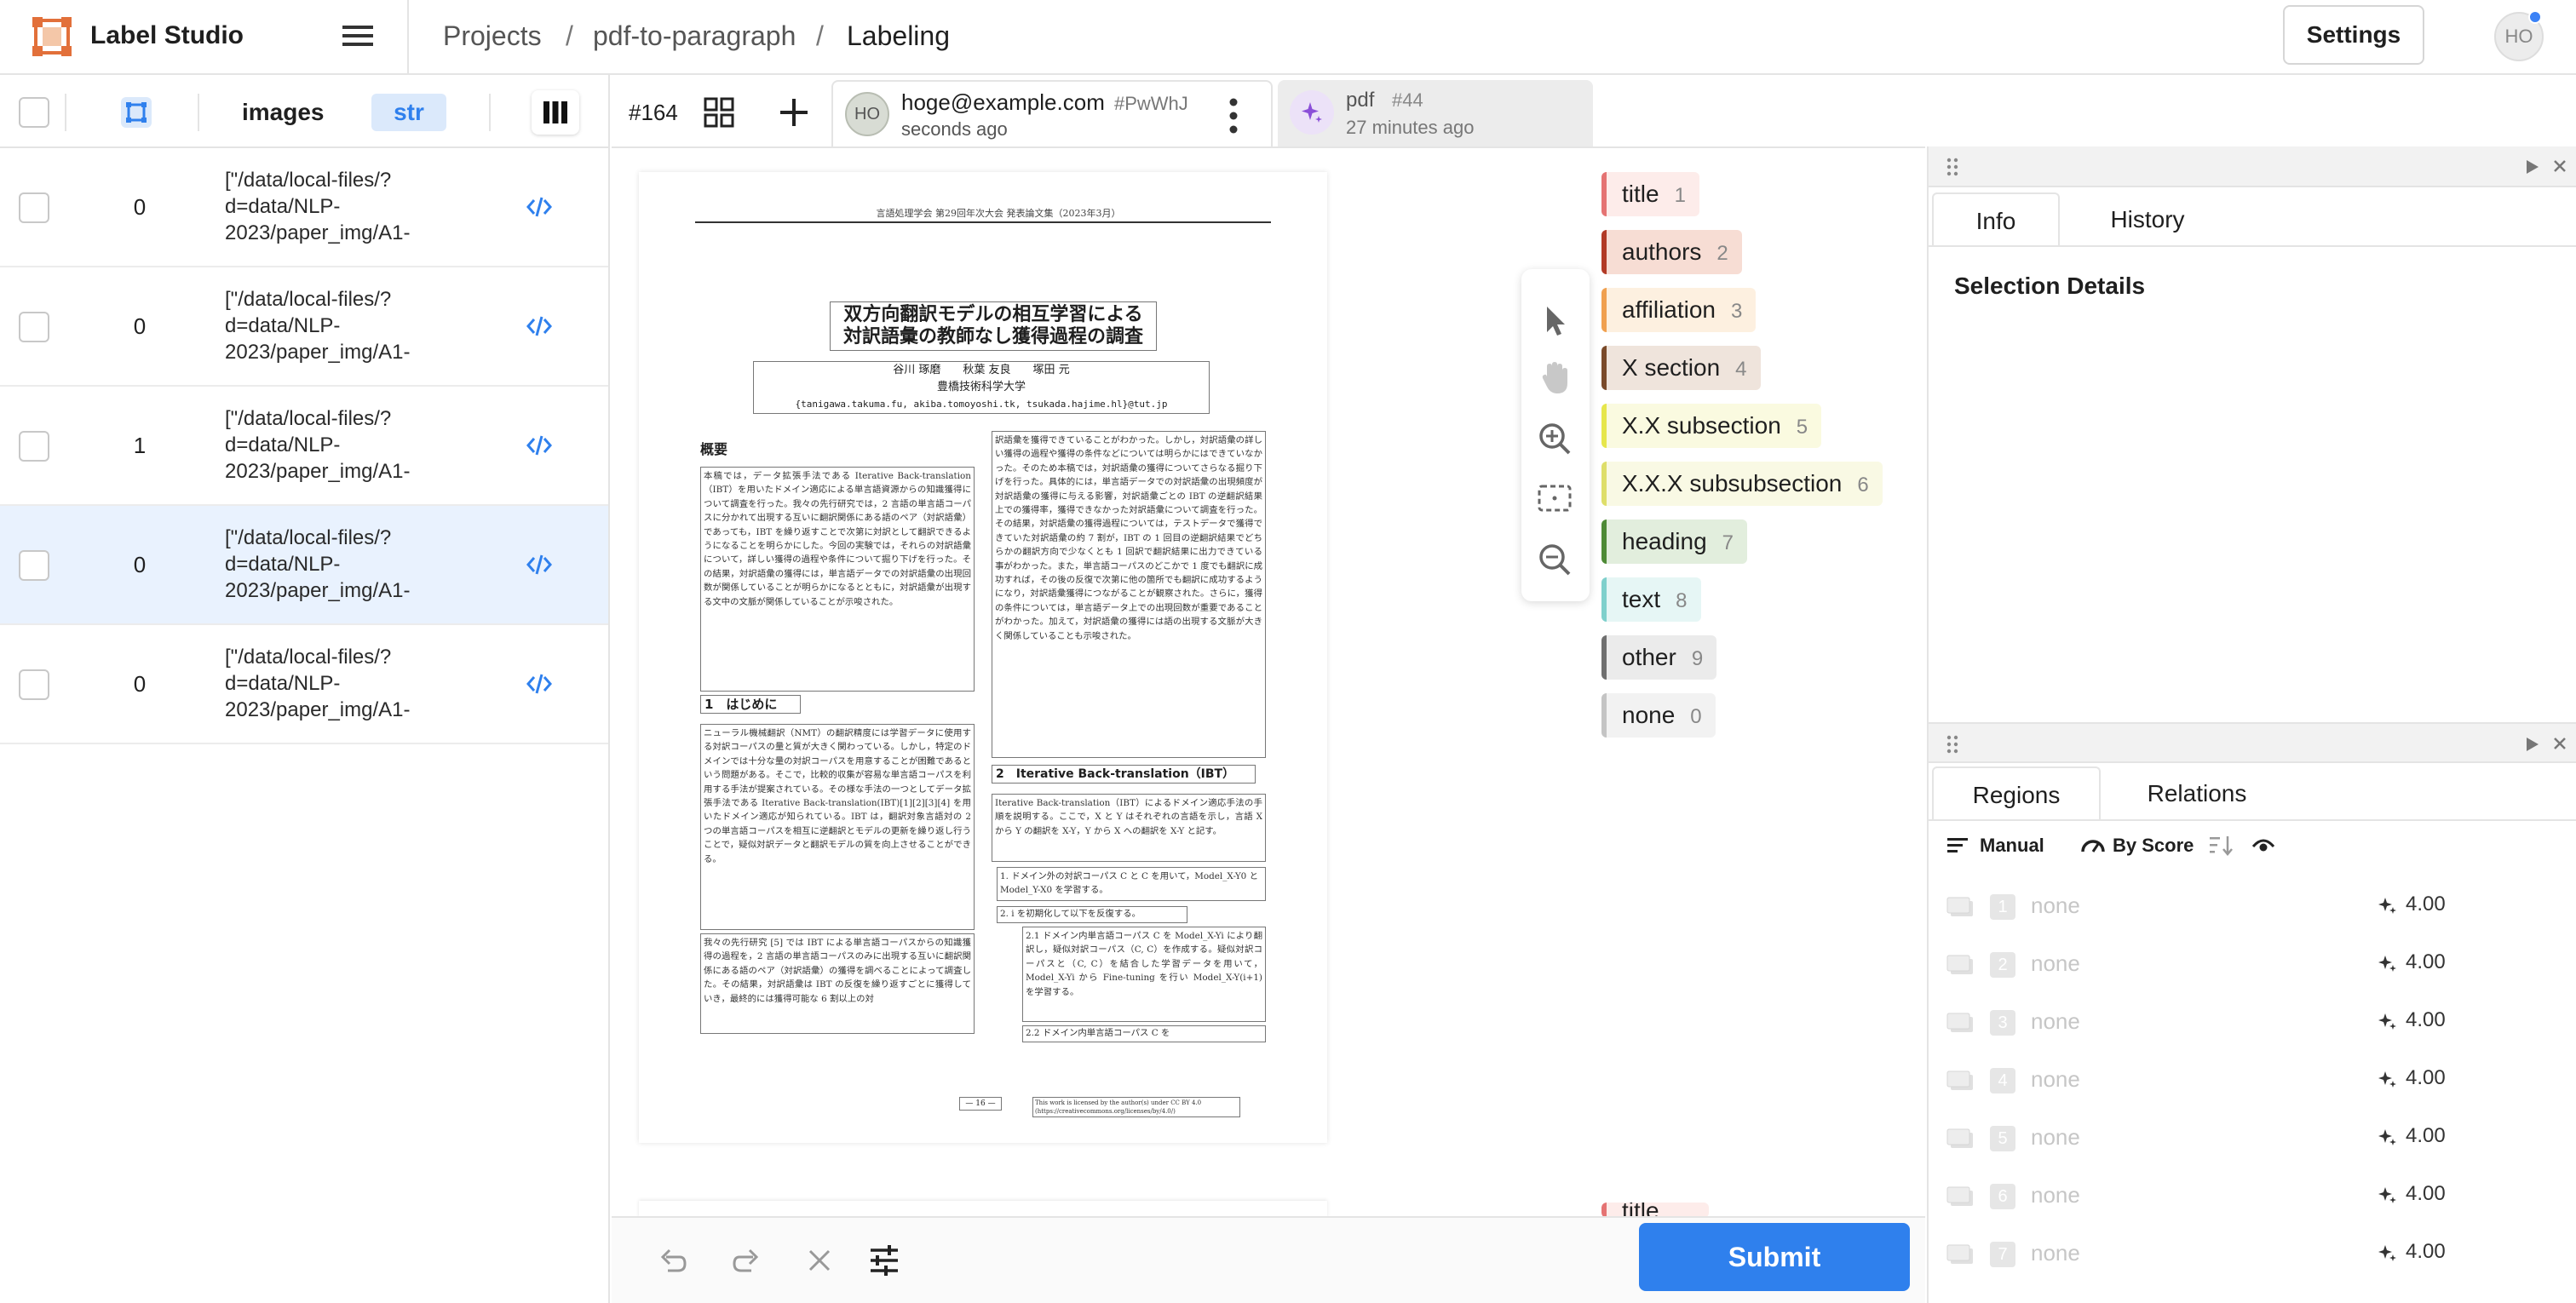 This screenshot has height=1303, width=2576. Describe the element at coordinates (673, 1260) in the screenshot. I see `undo-icon` at that location.